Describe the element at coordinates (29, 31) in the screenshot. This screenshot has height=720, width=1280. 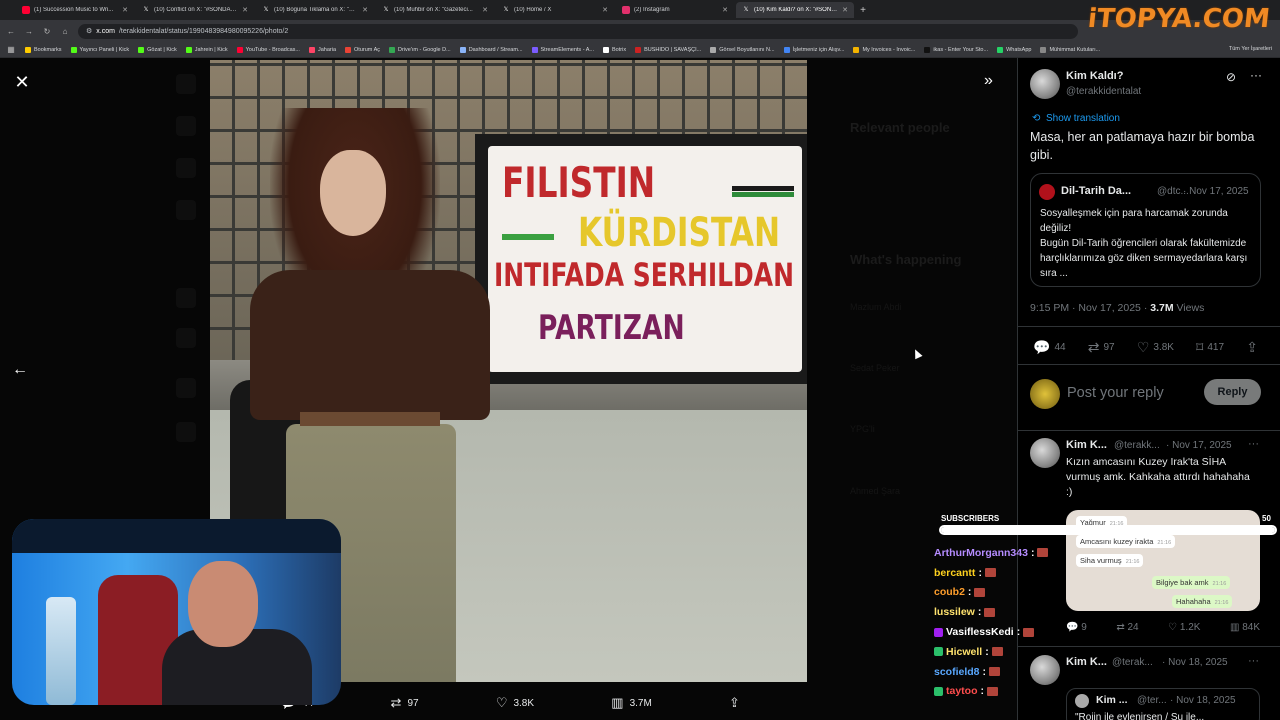
I see `forward-icon: →` at that location.